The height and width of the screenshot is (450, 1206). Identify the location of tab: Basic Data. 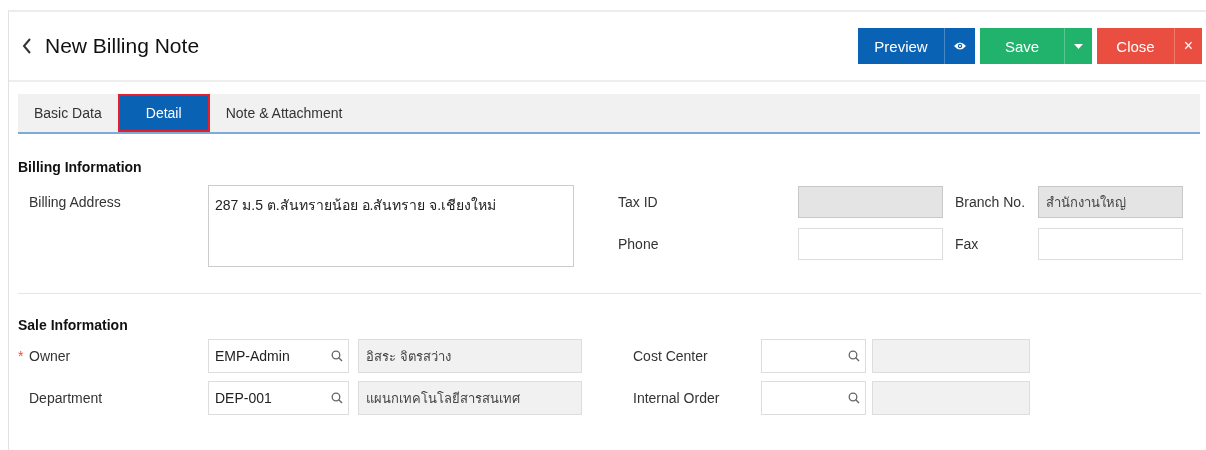
(68, 113).